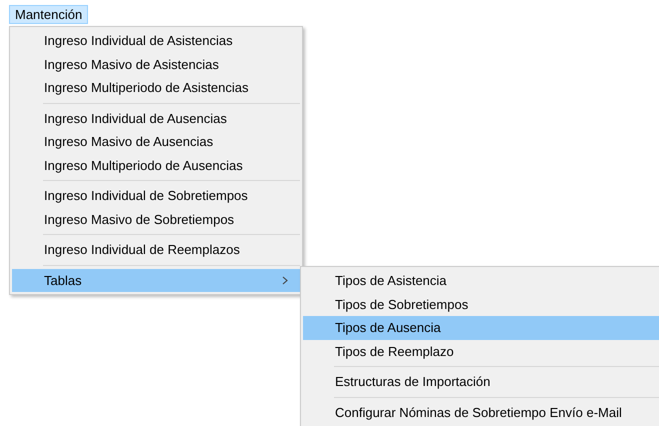 Image resolution: width=659 pixels, height=426 pixels. What do you see at coordinates (481, 328) in the screenshot?
I see `menu-item: Tipos de Ausencia` at bounding box center [481, 328].